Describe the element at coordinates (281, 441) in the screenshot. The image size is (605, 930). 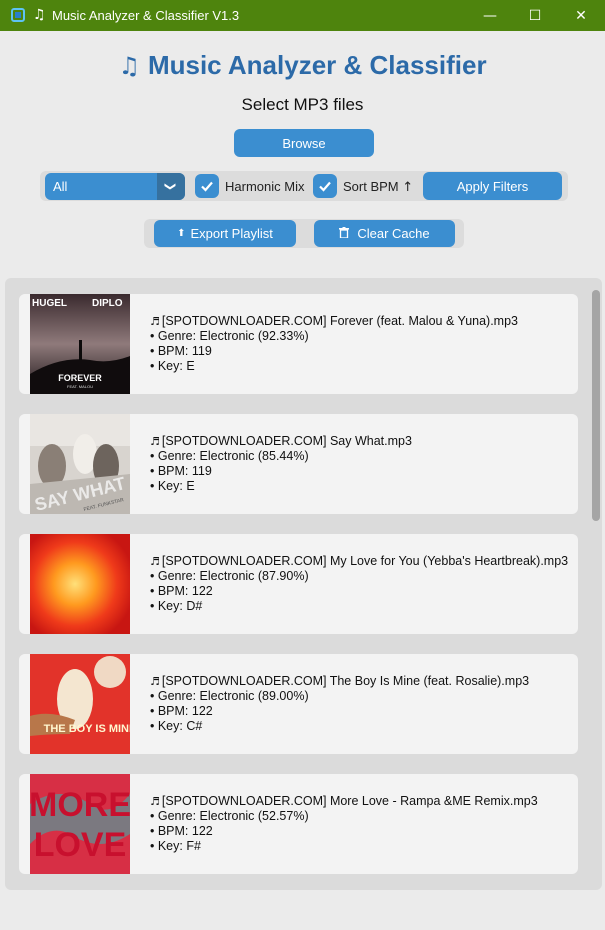
I see `track-title: ♬ [SPOTDOWNLOADER.COM] Say What.mp3` at that location.